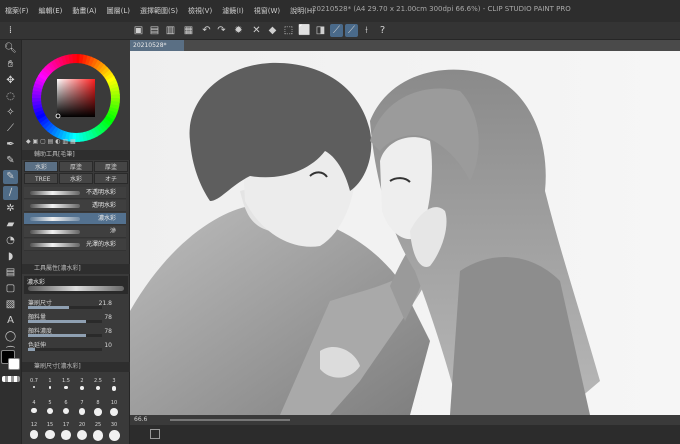 This screenshot has width=680, height=444. I want to click on property-value: 21.8, so click(105, 303).